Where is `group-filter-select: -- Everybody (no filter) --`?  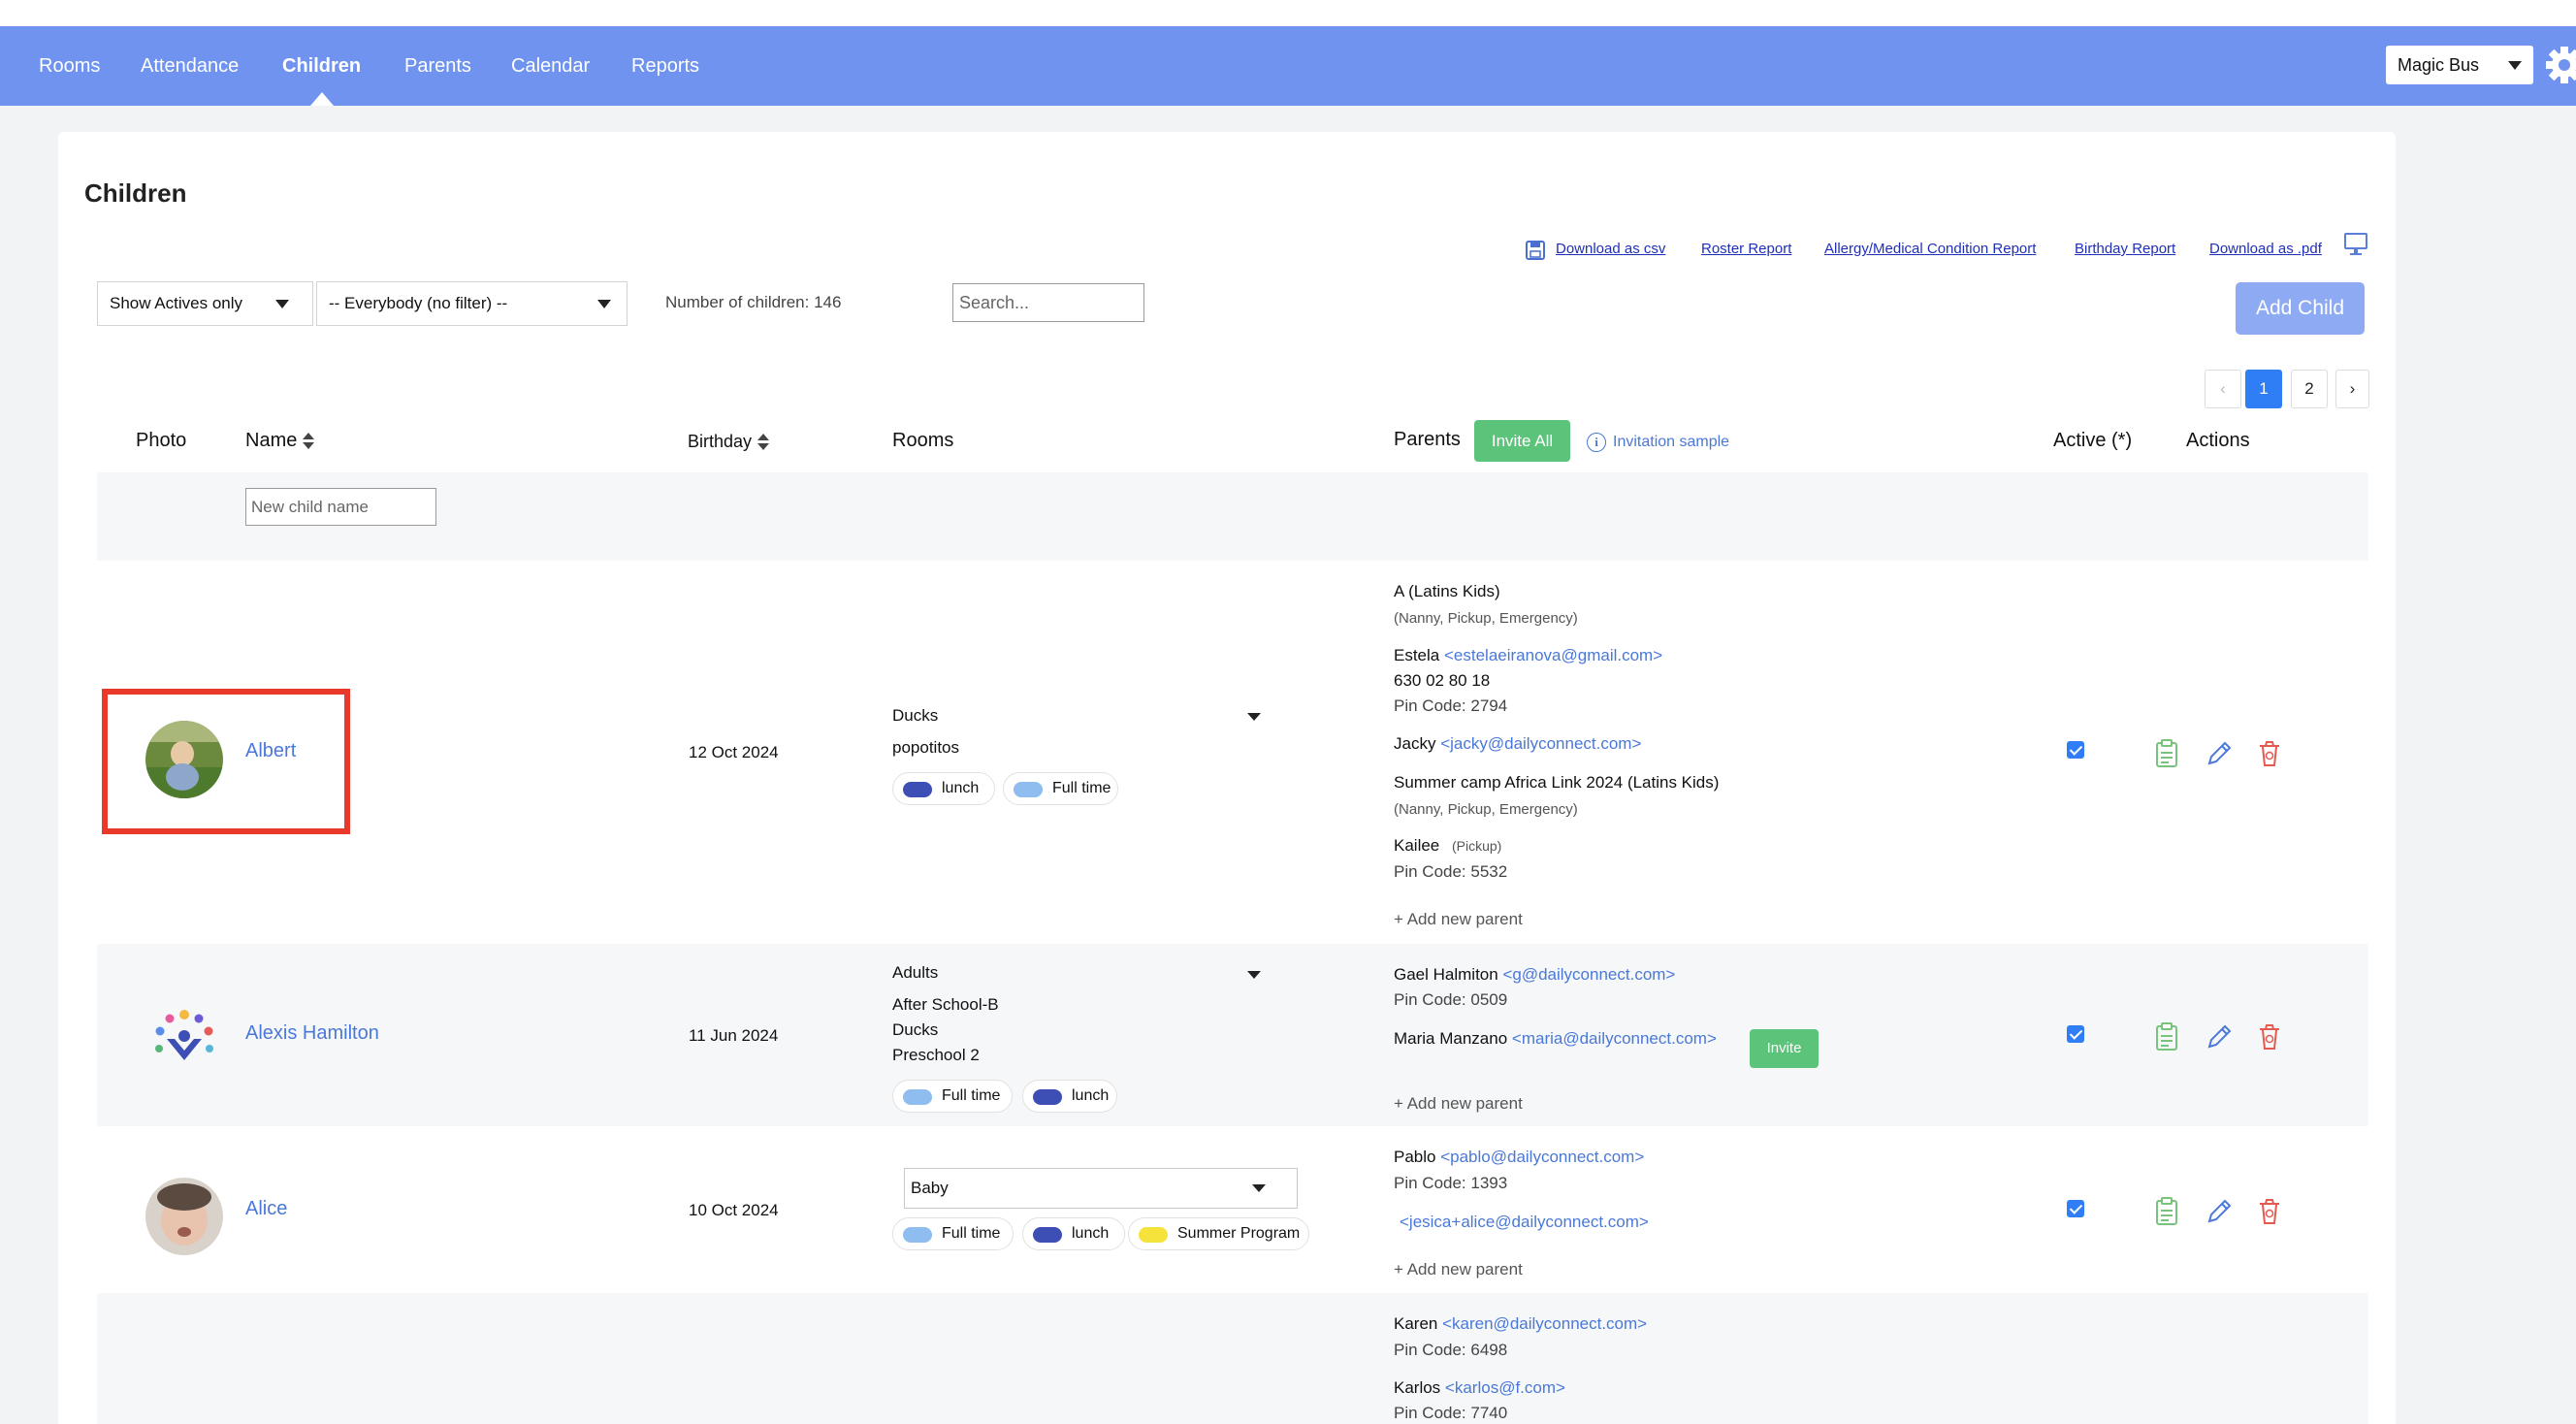 group-filter-select: -- Everybody (no filter) -- is located at coordinates (472, 303).